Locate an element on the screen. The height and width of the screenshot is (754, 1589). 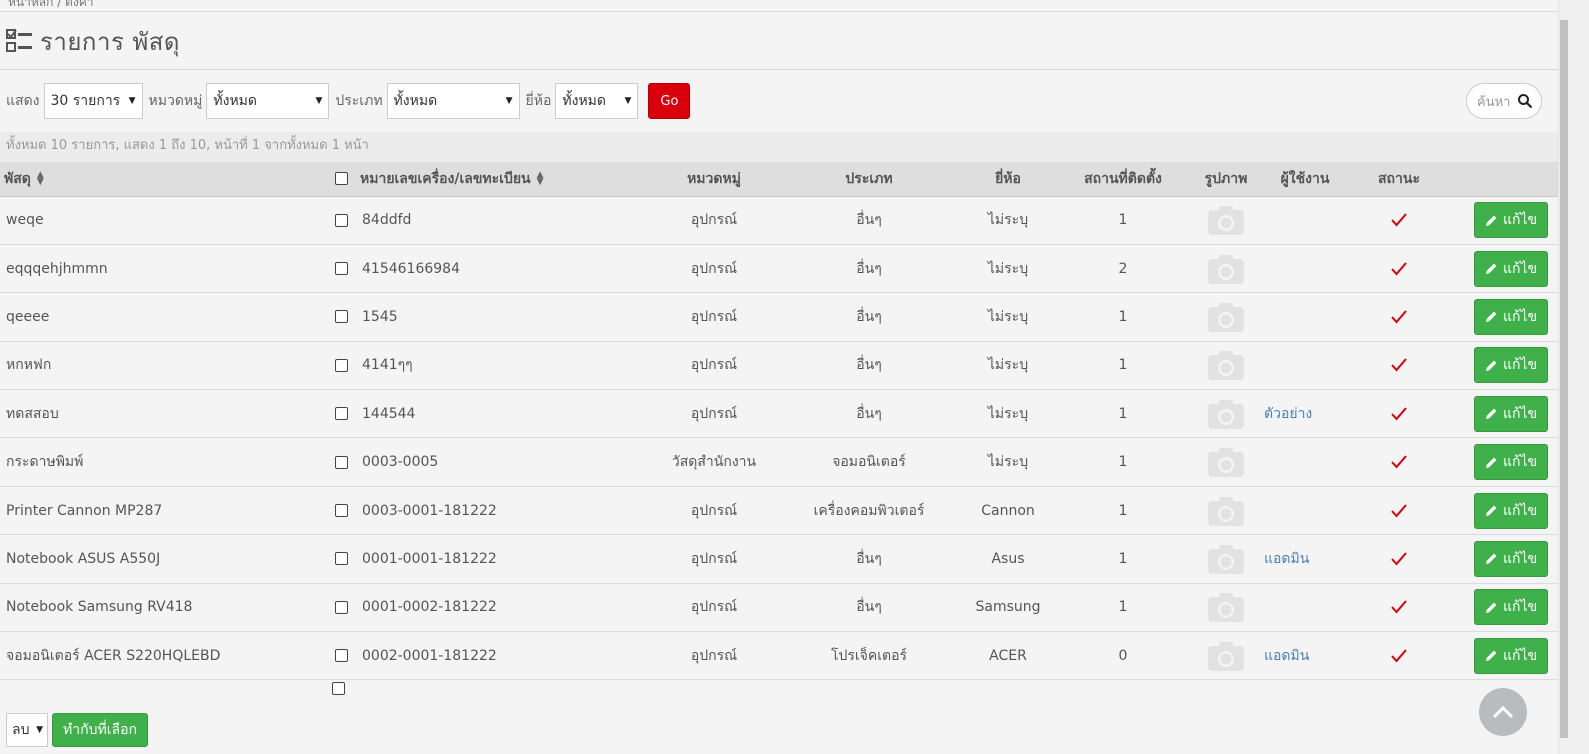
header-actions is located at coordinates (1502, 179).